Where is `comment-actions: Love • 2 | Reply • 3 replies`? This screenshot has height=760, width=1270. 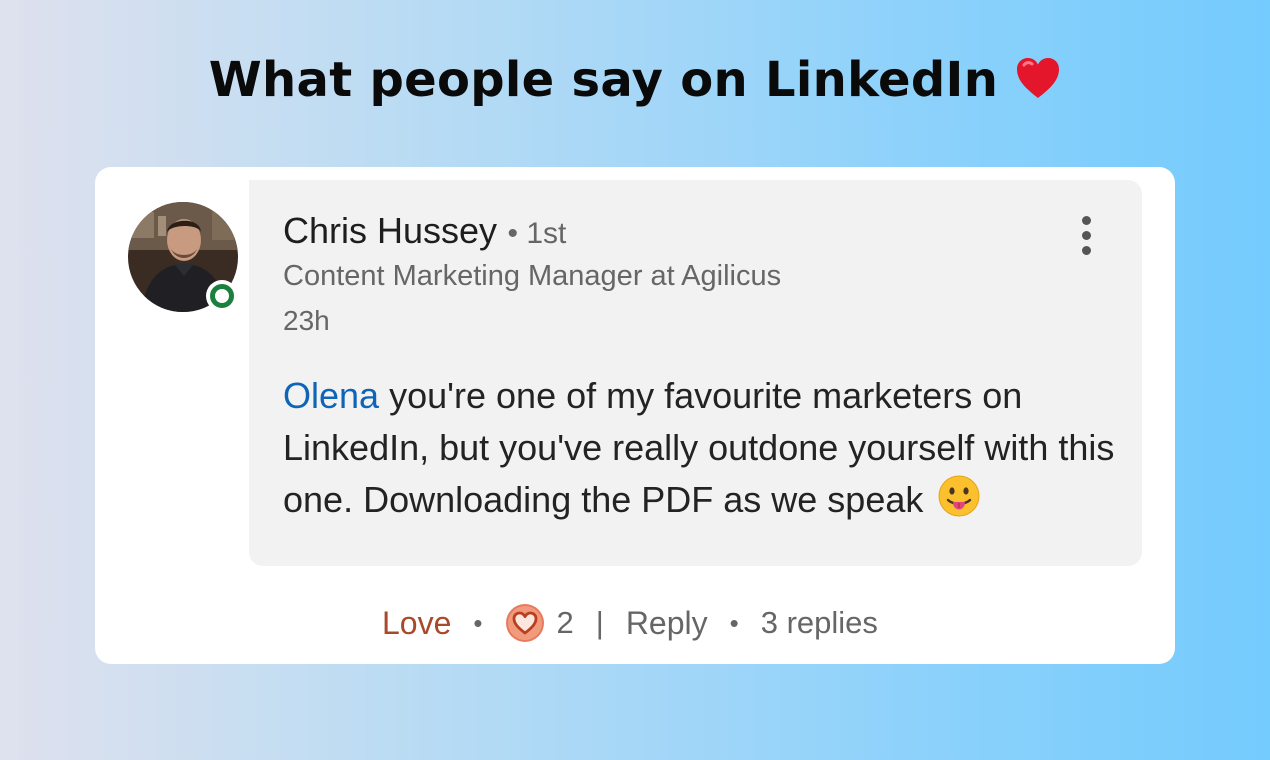
comment-actions: Love • 2 | Reply • 3 replies is located at coordinates (630, 623).